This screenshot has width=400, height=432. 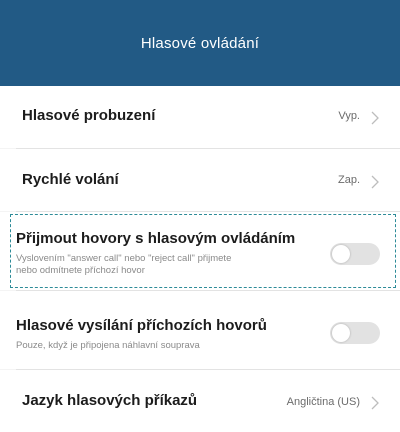 I want to click on announce-calls-toggle, so click(x=355, y=333).